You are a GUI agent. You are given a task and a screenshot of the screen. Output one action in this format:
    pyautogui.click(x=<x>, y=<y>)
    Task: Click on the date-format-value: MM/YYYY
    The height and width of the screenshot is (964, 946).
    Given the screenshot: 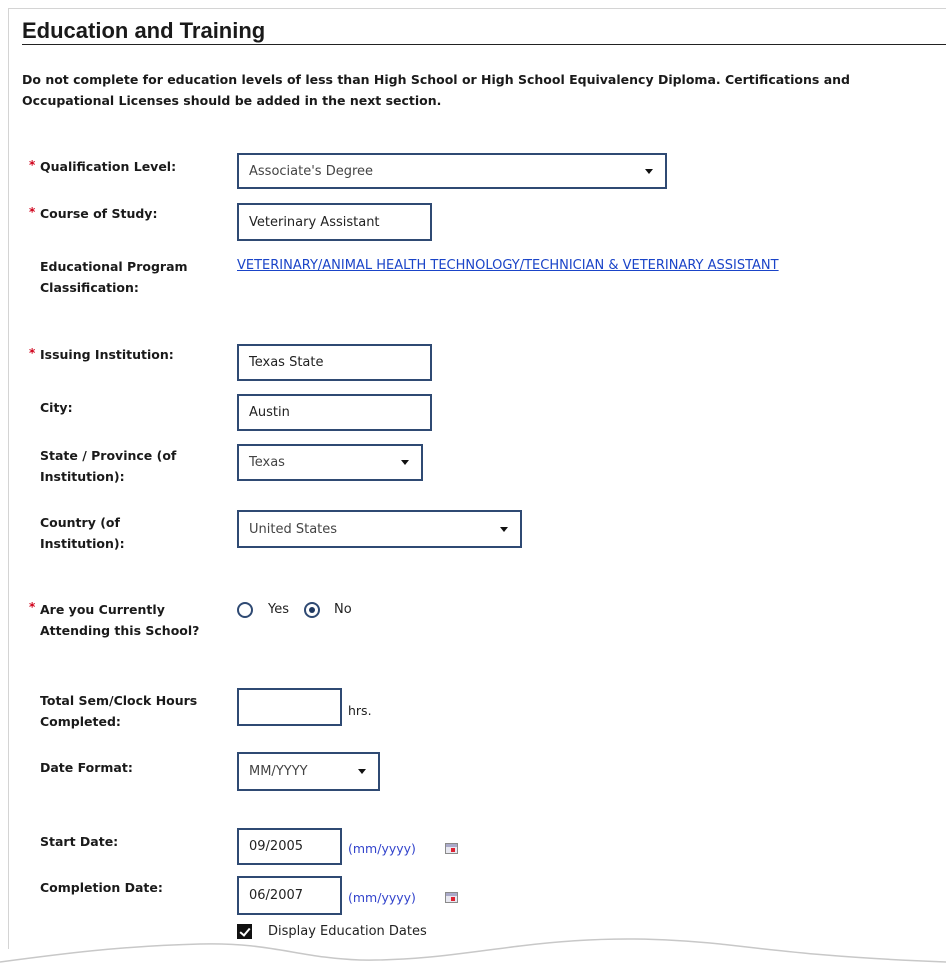 What is the action you would take?
    pyautogui.click(x=278, y=771)
    